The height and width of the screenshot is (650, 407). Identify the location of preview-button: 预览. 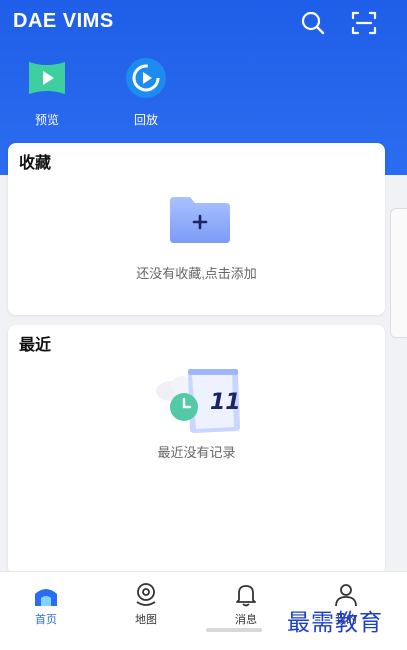
(47, 92).